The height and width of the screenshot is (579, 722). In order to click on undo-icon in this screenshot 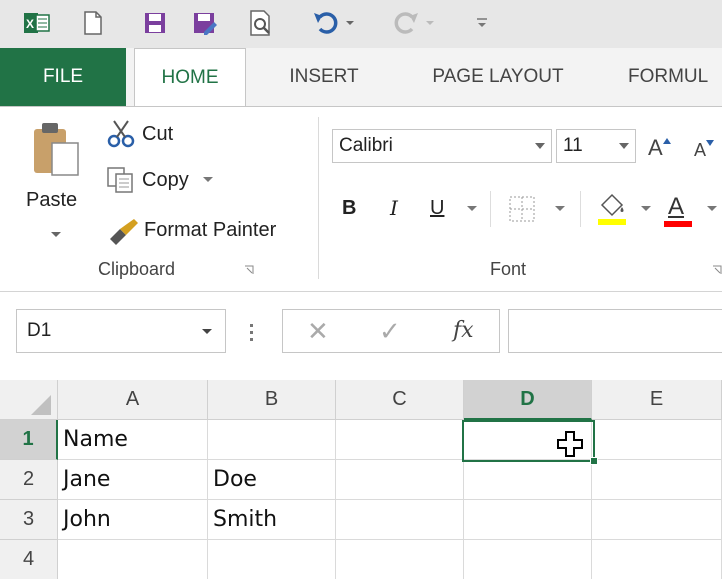, I will do `click(334, 23)`.